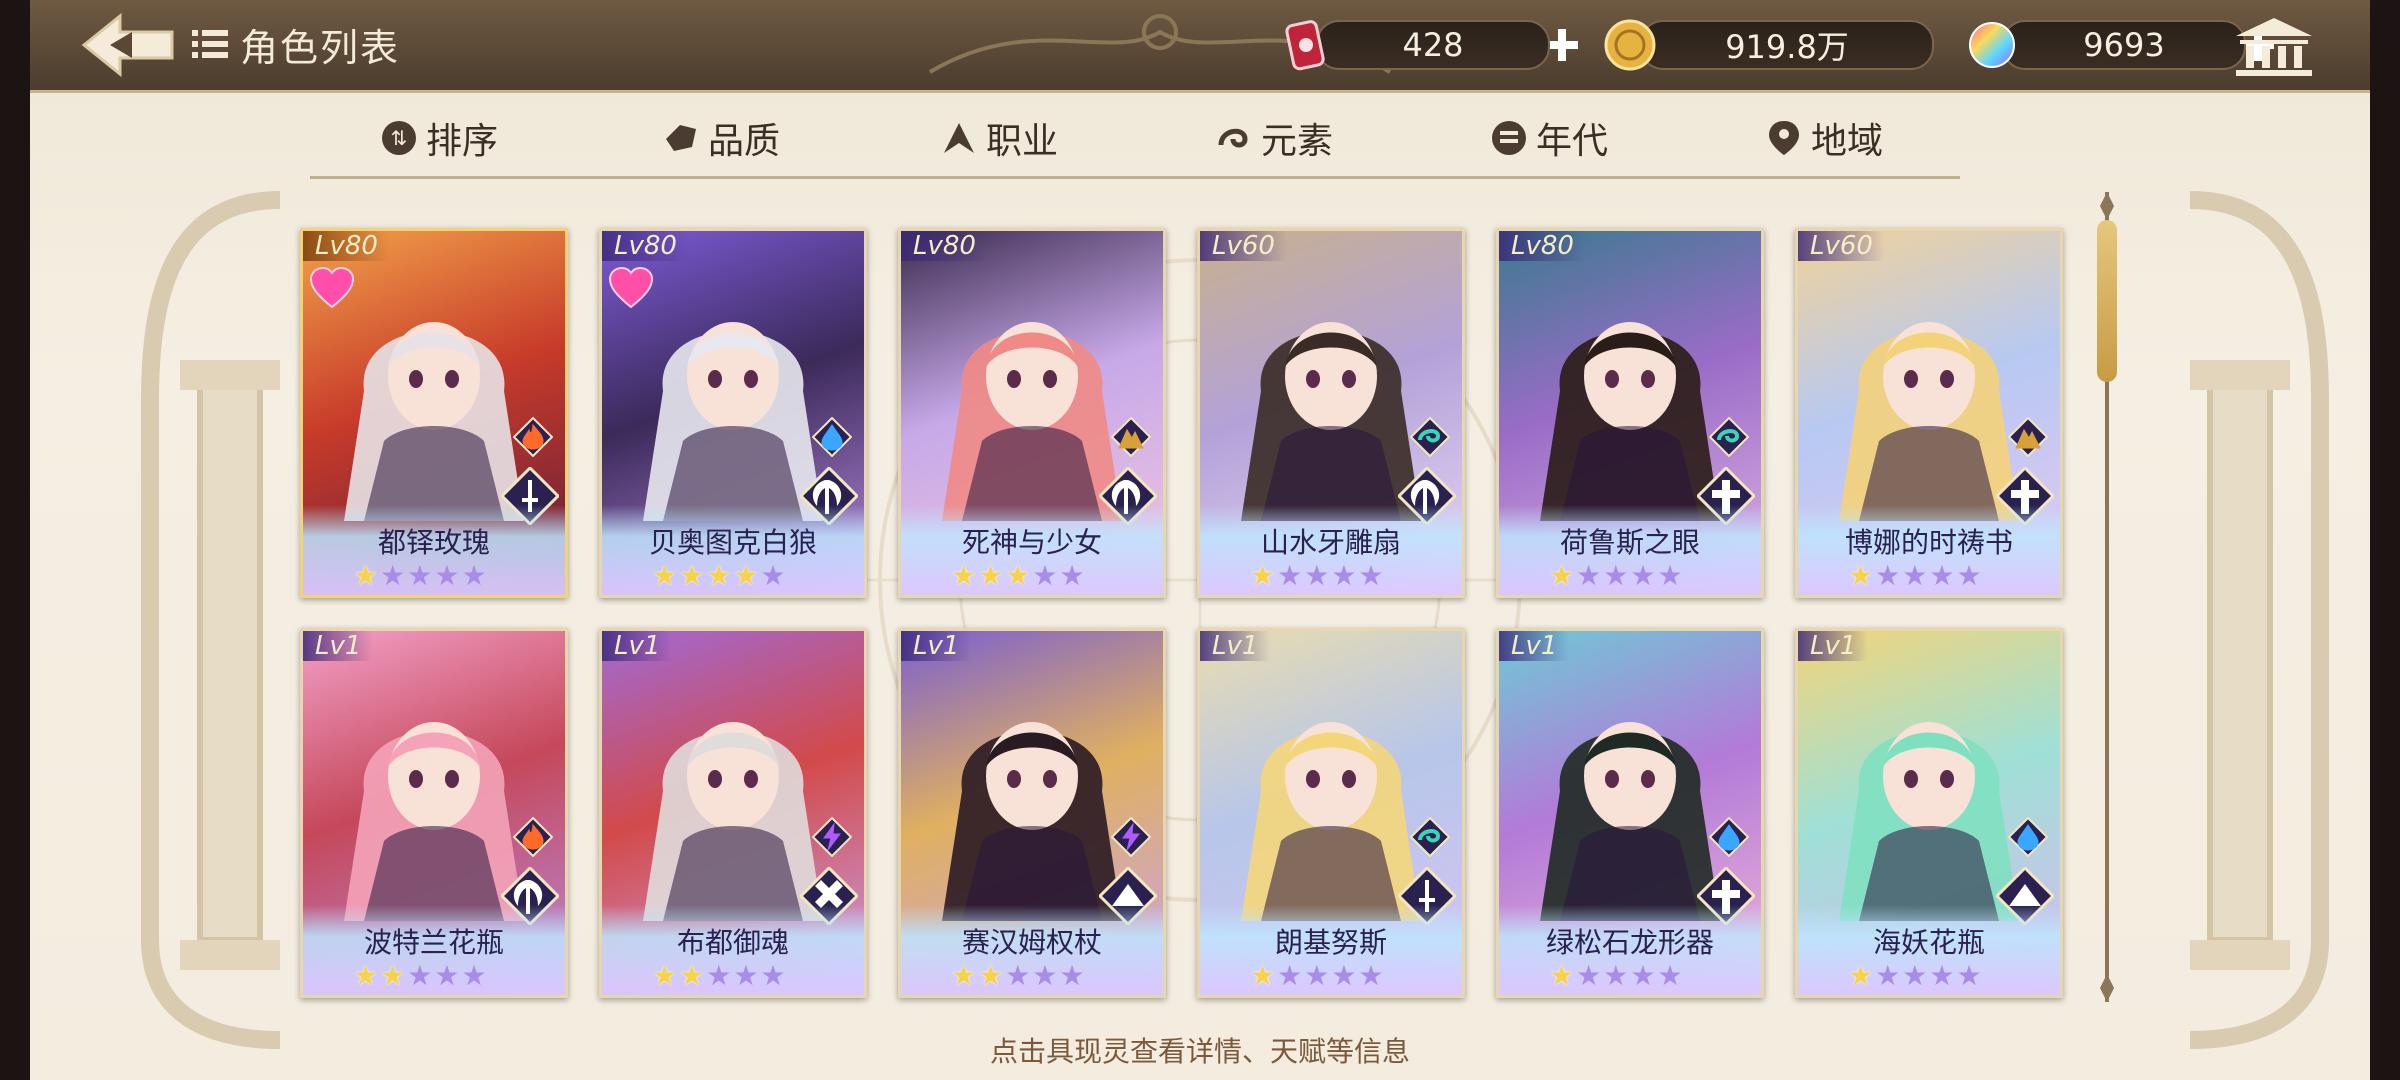  What do you see at coordinates (2259, 620) in the screenshot?
I see `right-pillar-ornament` at bounding box center [2259, 620].